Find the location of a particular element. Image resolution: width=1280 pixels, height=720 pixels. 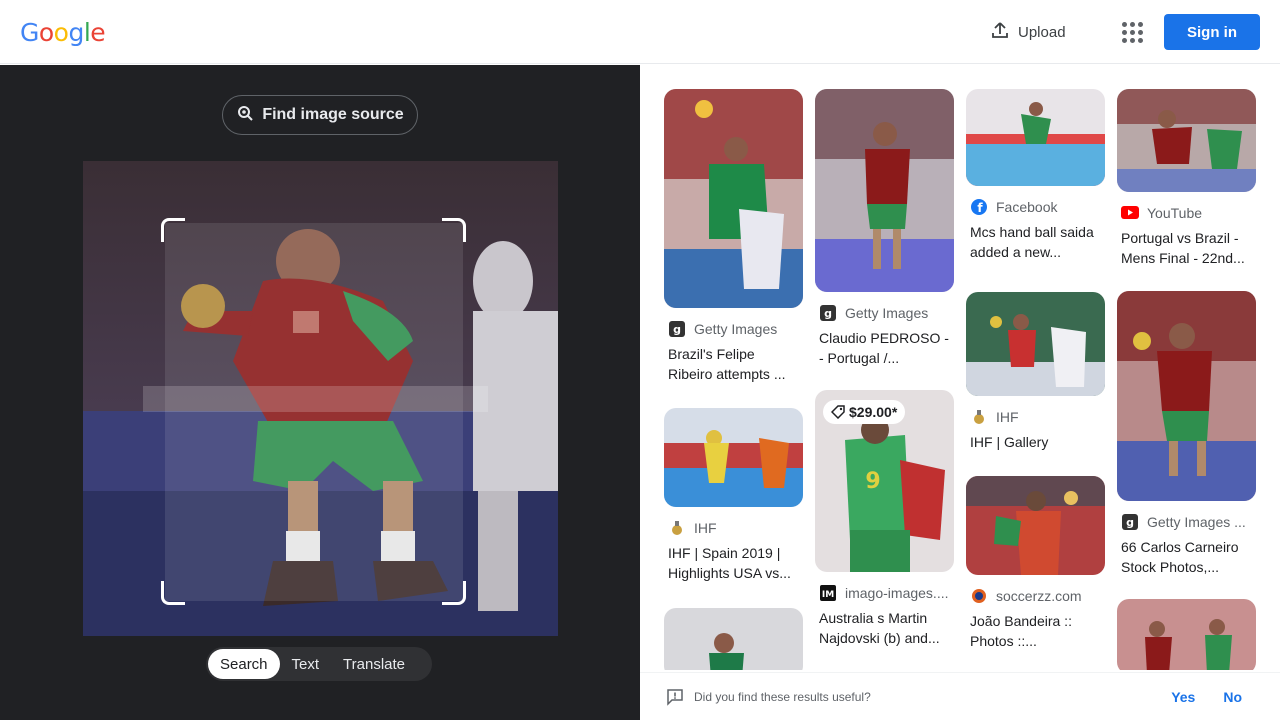

result-source: Facebook is located at coordinates (1027, 207).